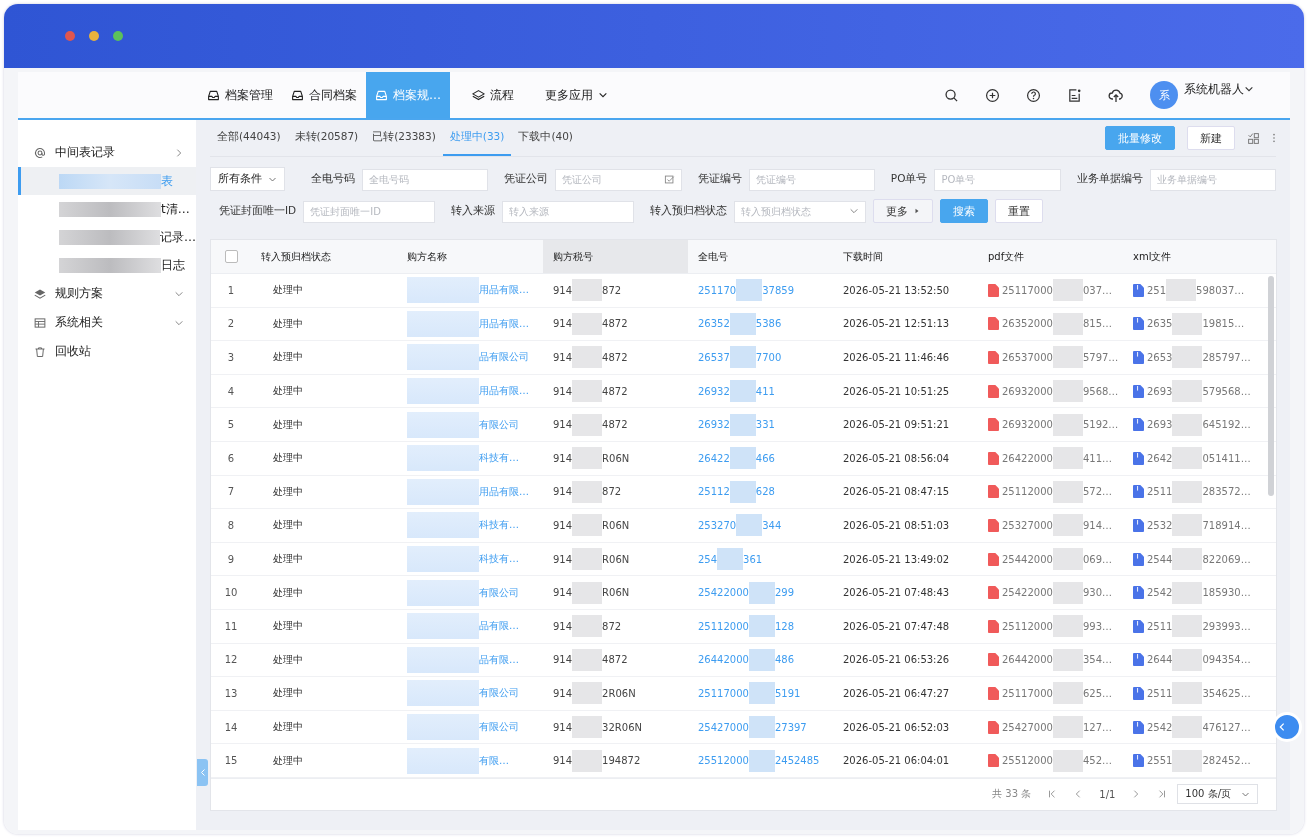 The image size is (1308, 838). I want to click on invoice-number-link: 25512000, so click(723, 761).